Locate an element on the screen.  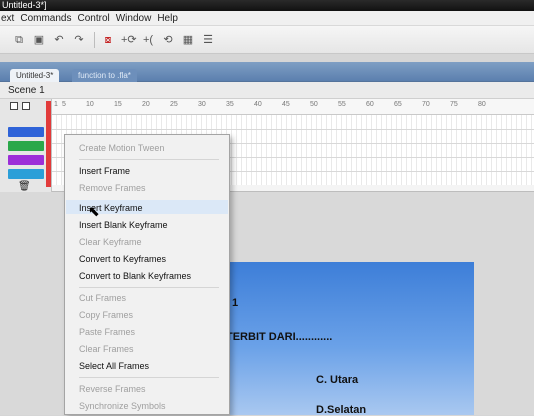
menu-insert-frame: Insert Frame is located at coordinates (104, 171).